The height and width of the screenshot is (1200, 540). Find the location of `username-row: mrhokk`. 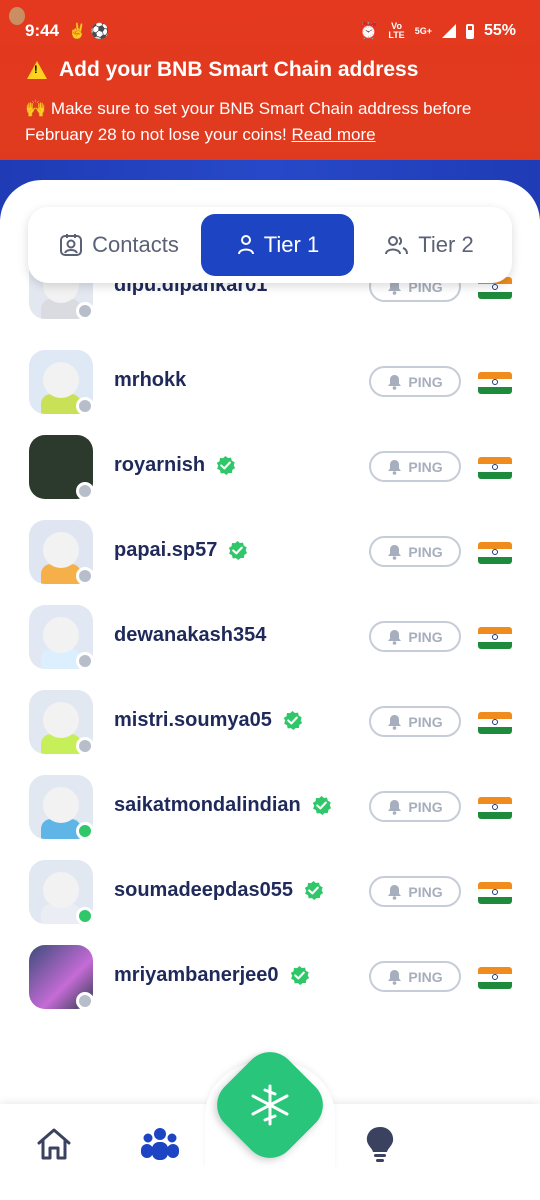

username-row: mrhokk is located at coordinates (150, 380).